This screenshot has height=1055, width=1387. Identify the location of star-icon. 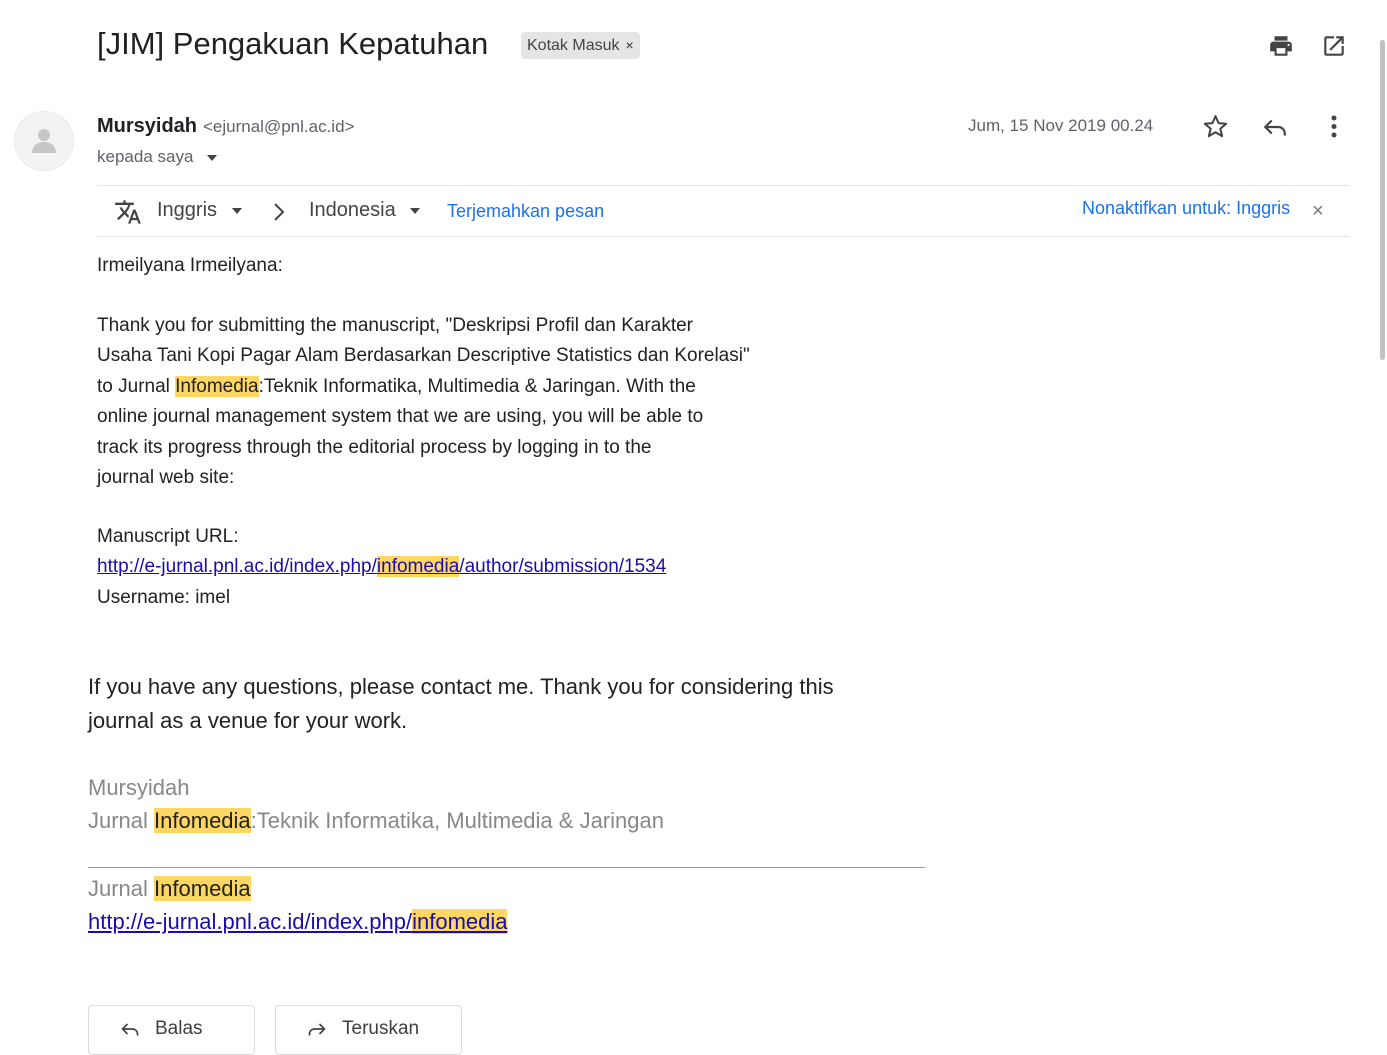
(1215, 126).